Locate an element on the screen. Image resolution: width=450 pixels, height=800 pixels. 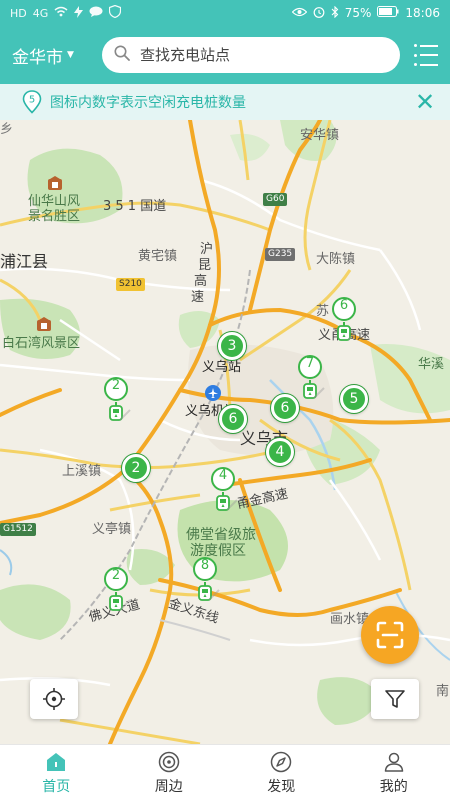
map-label: 速 is located at coordinates (198, 297).